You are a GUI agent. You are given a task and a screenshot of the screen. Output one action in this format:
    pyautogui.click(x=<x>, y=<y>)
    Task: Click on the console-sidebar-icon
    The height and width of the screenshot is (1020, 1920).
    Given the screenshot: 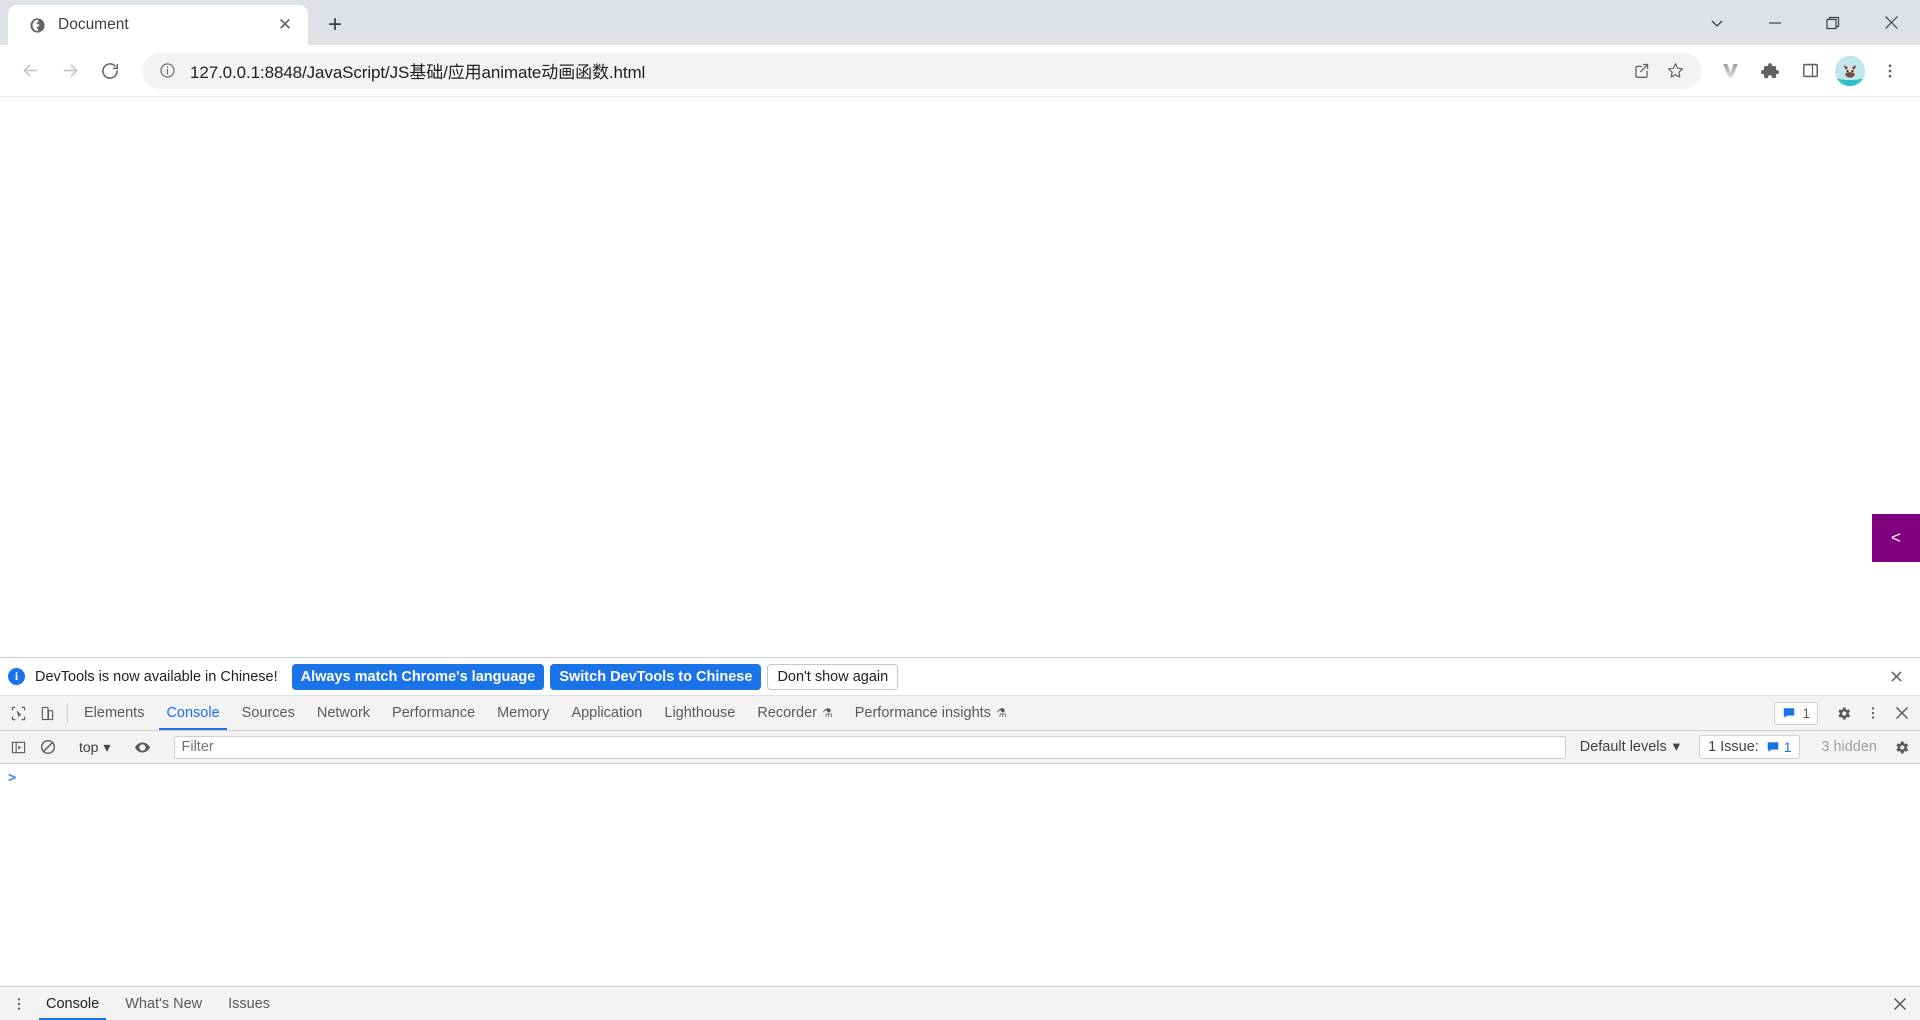 What is the action you would take?
    pyautogui.click(x=18, y=747)
    